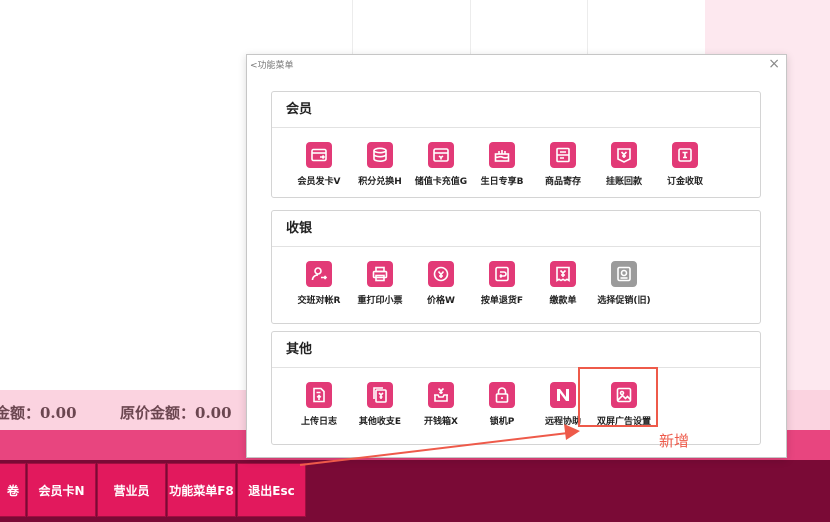 The width and height of the screenshot is (830, 522). Describe the element at coordinates (624, 155) in the screenshot. I see `receipt-return-icon` at that location.